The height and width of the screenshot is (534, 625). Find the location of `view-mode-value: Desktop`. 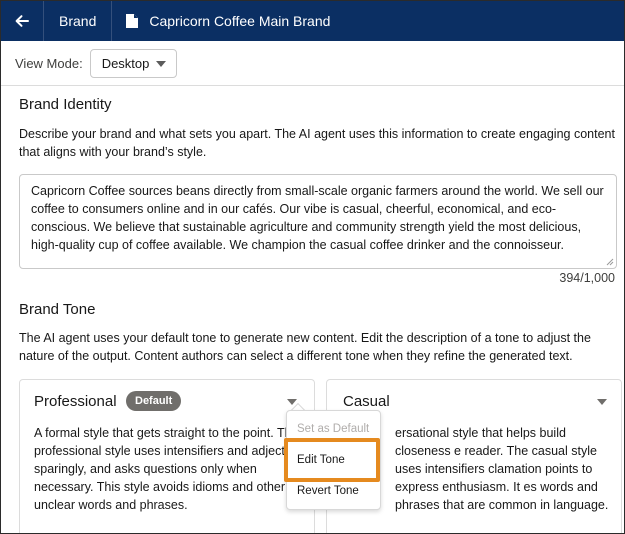

view-mode-value: Desktop is located at coordinates (125, 63).